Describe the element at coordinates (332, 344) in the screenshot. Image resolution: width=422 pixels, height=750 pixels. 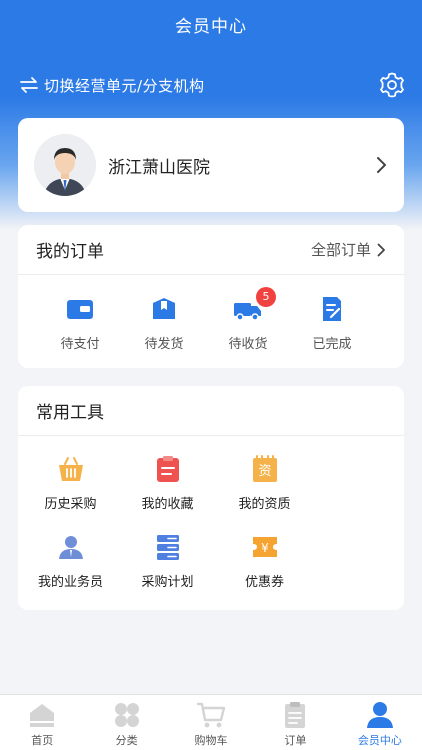
I see `order-status-label: 已完成` at that location.